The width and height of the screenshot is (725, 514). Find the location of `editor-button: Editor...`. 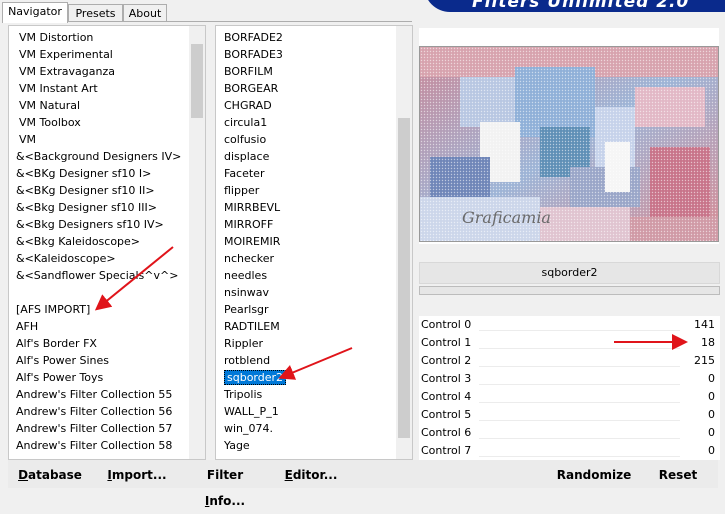

editor-button: Editor... is located at coordinates (311, 474).